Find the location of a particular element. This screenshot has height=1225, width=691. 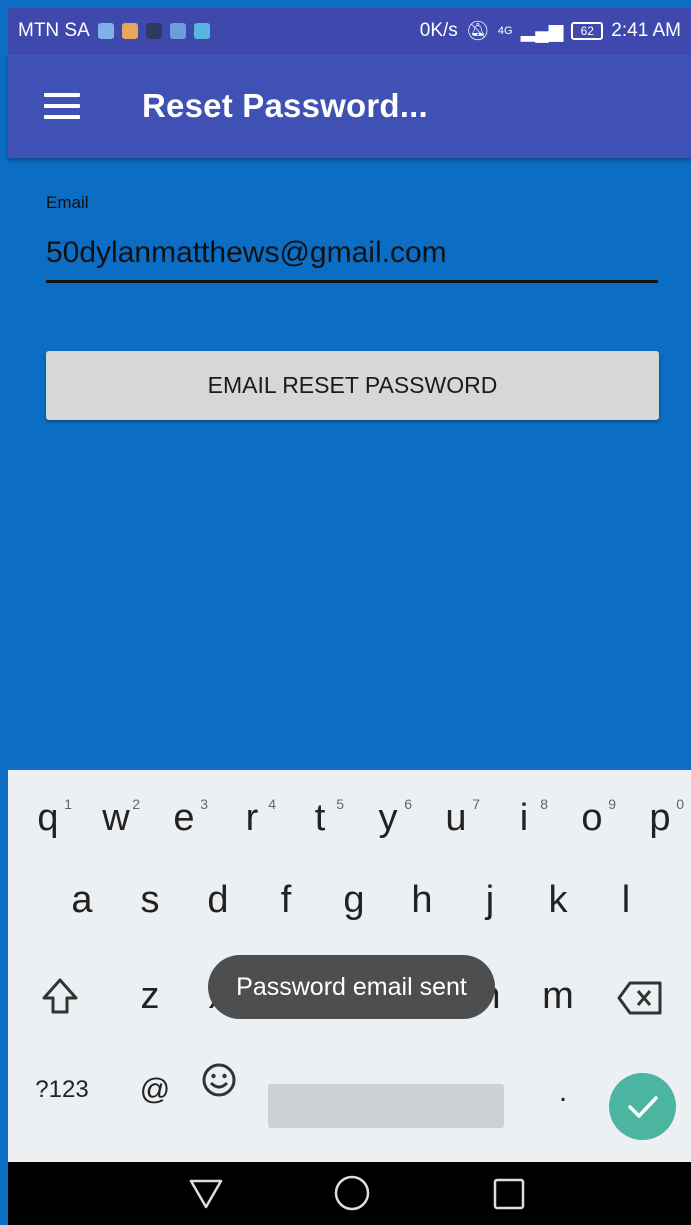

key-w: w2 is located at coordinates (116, 818).